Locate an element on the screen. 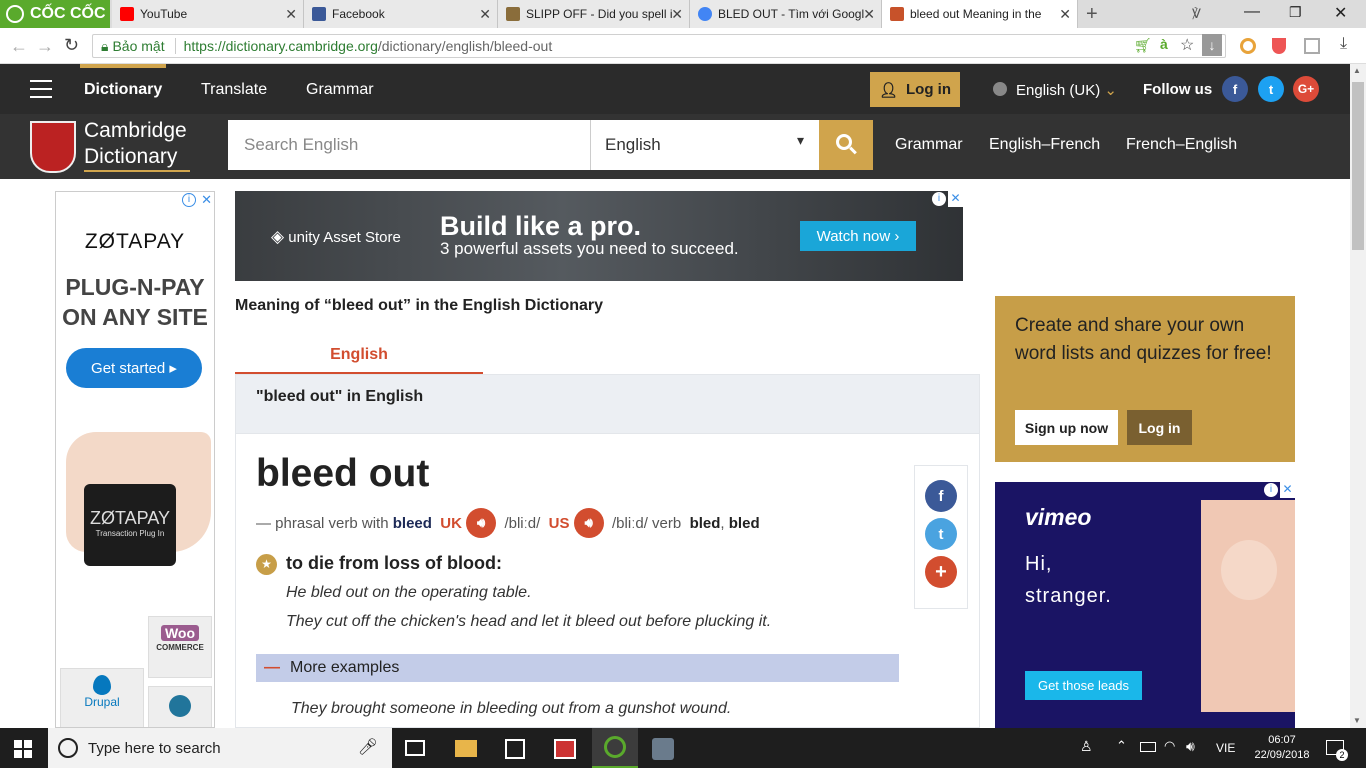 The image size is (1366, 768). zotapay-device-image: ZØTAPAY Transaction Plug In is located at coordinates (130, 525).